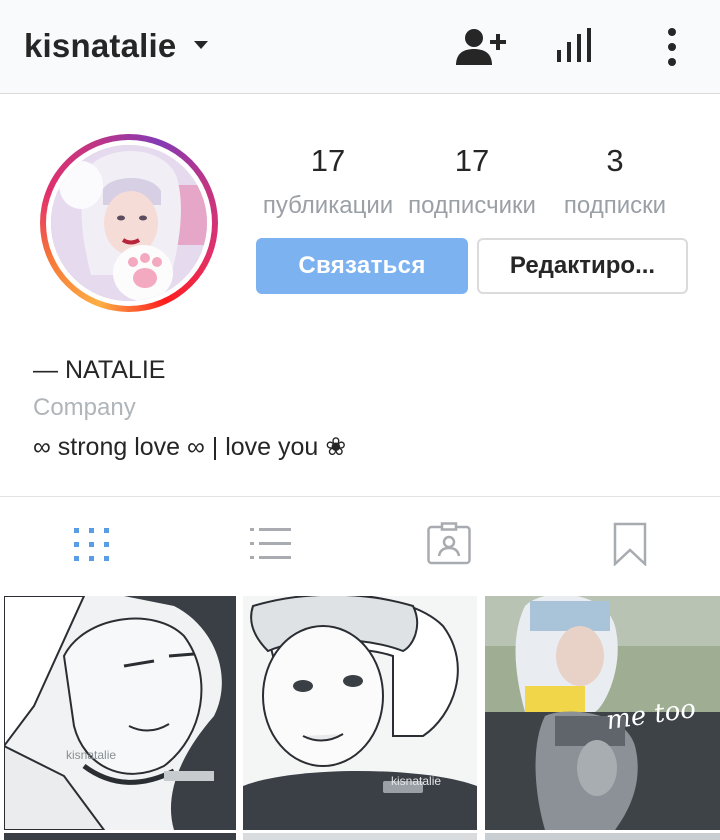  I want to click on followers-label: подписчики, so click(472, 205).